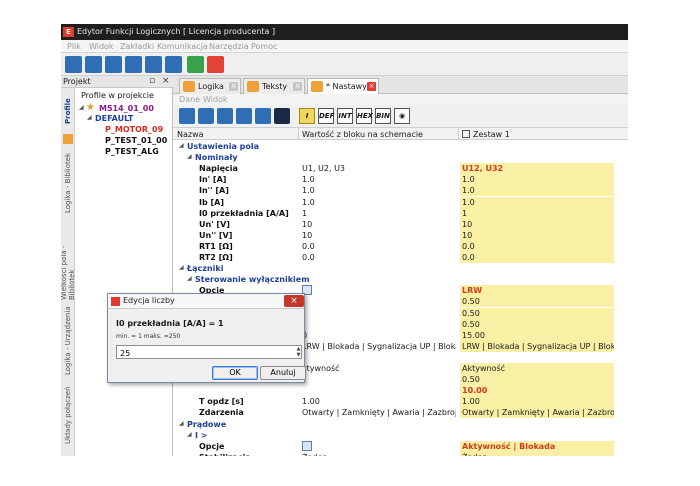  I want to click on tree-item-motor: P_MOTOR_09, so click(134, 129).